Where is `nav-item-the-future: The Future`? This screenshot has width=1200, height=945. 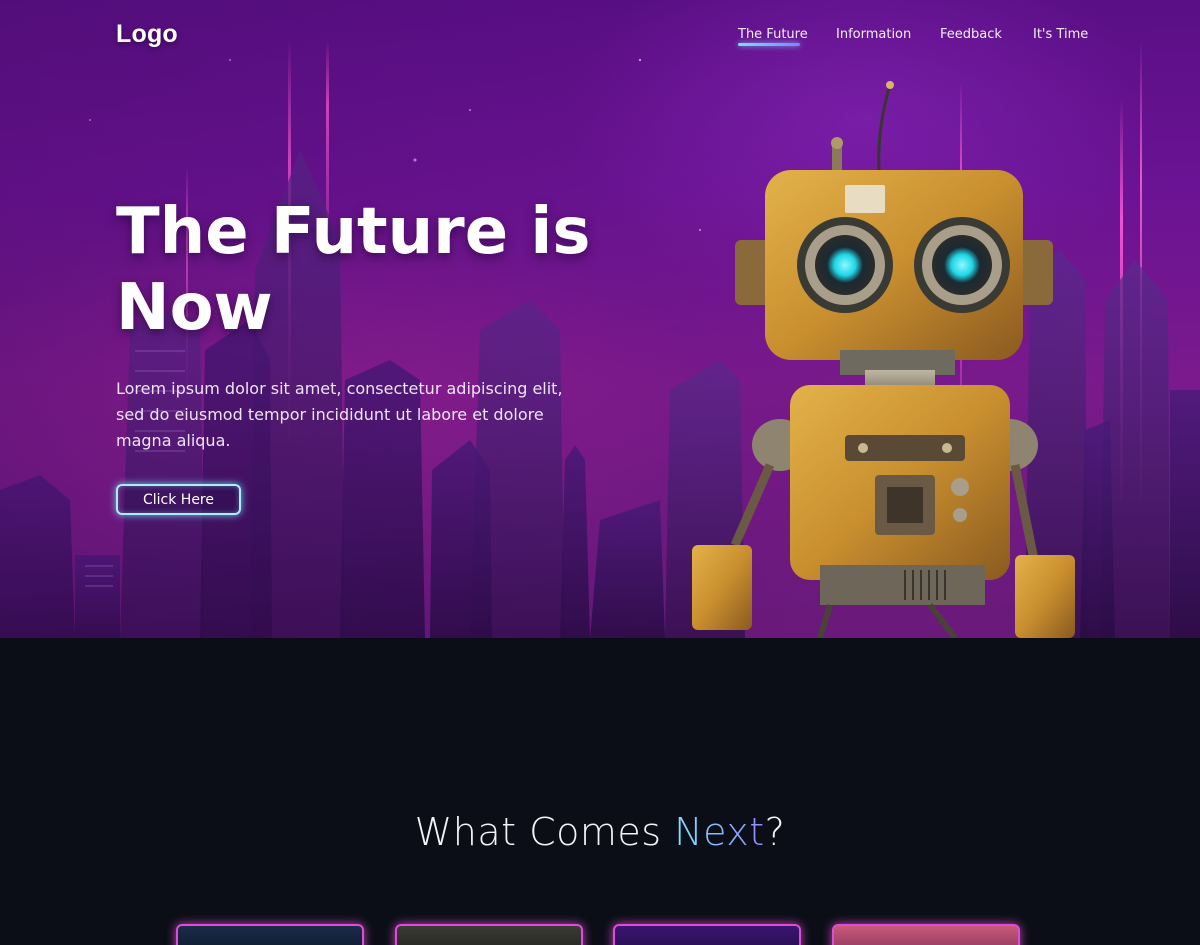 nav-item-the-future: The Future is located at coordinates (773, 34).